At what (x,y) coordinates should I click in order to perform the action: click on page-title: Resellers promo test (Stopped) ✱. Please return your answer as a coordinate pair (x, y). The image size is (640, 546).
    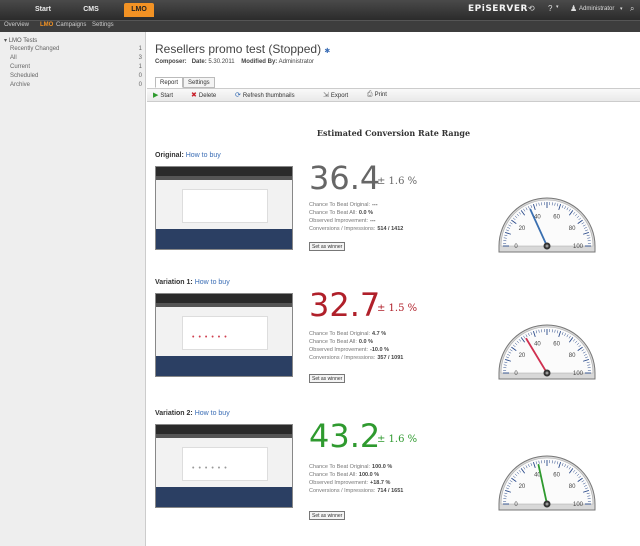
    Looking at the image, I should click on (242, 49).